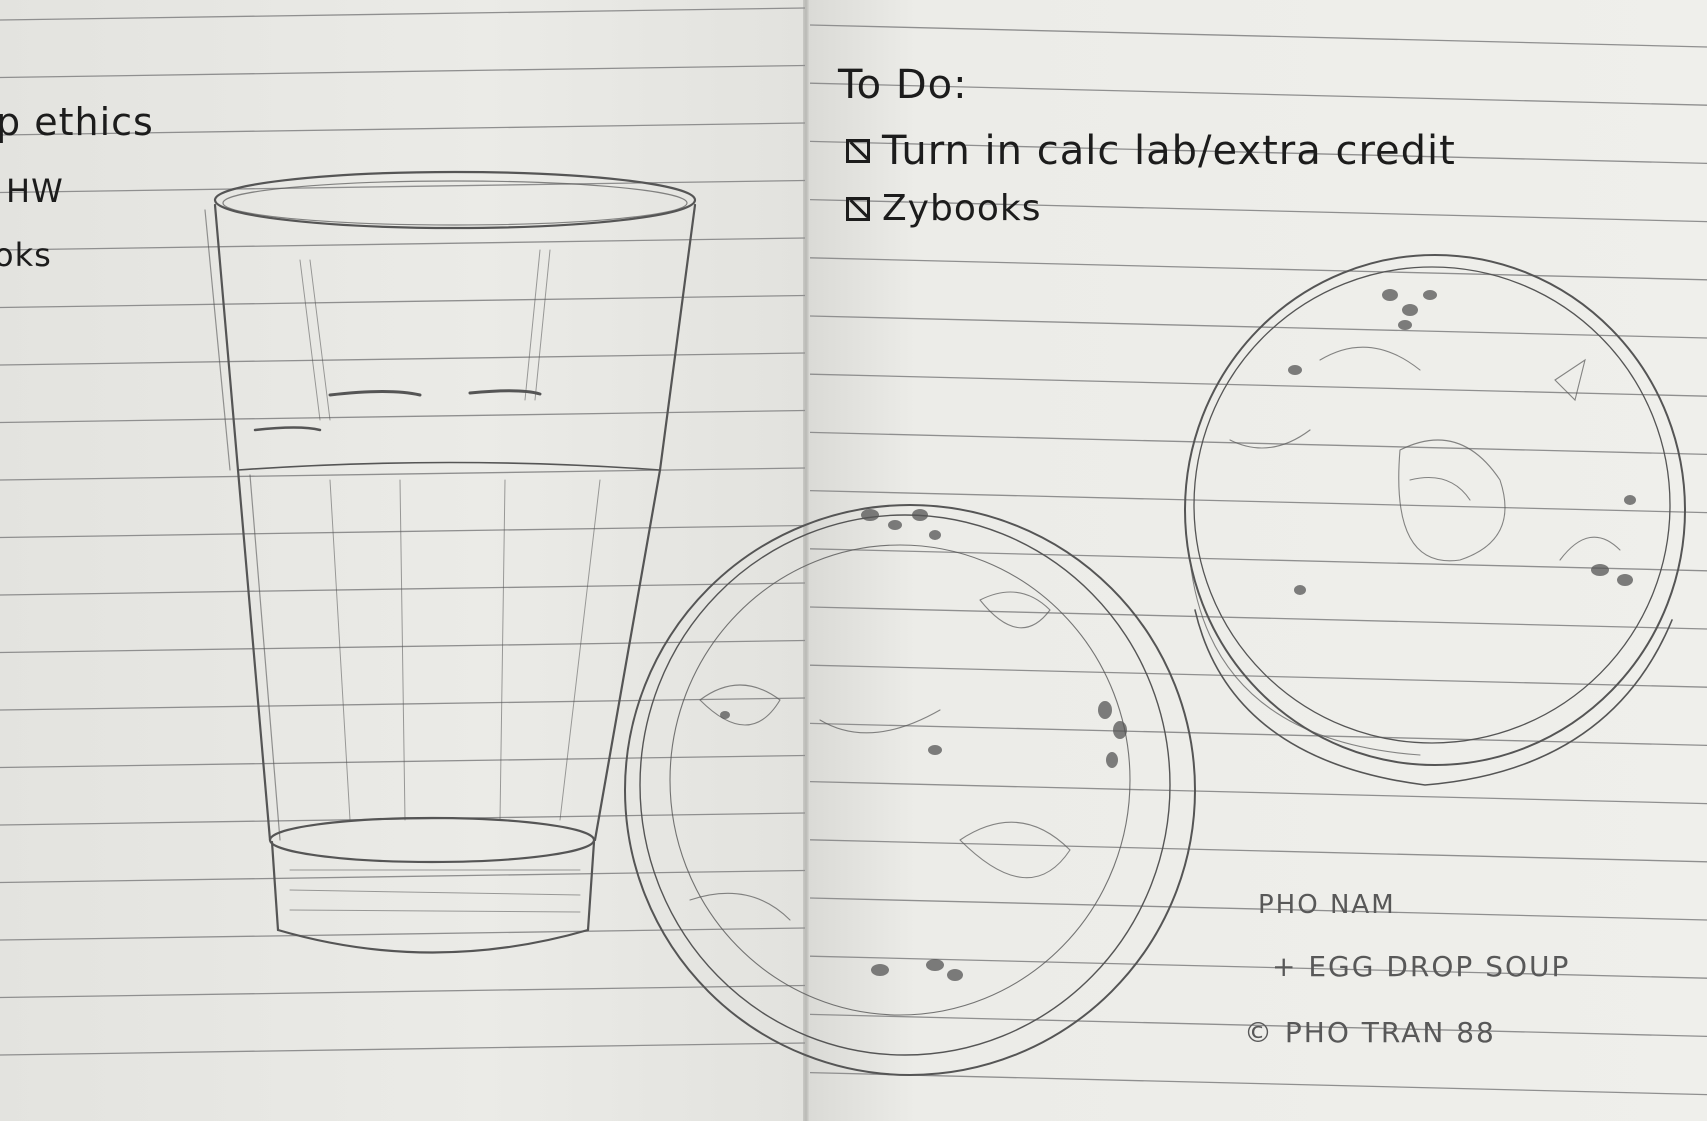 The image size is (1707, 1121). I want to click on left-note-3: oks, so click(26, 255).